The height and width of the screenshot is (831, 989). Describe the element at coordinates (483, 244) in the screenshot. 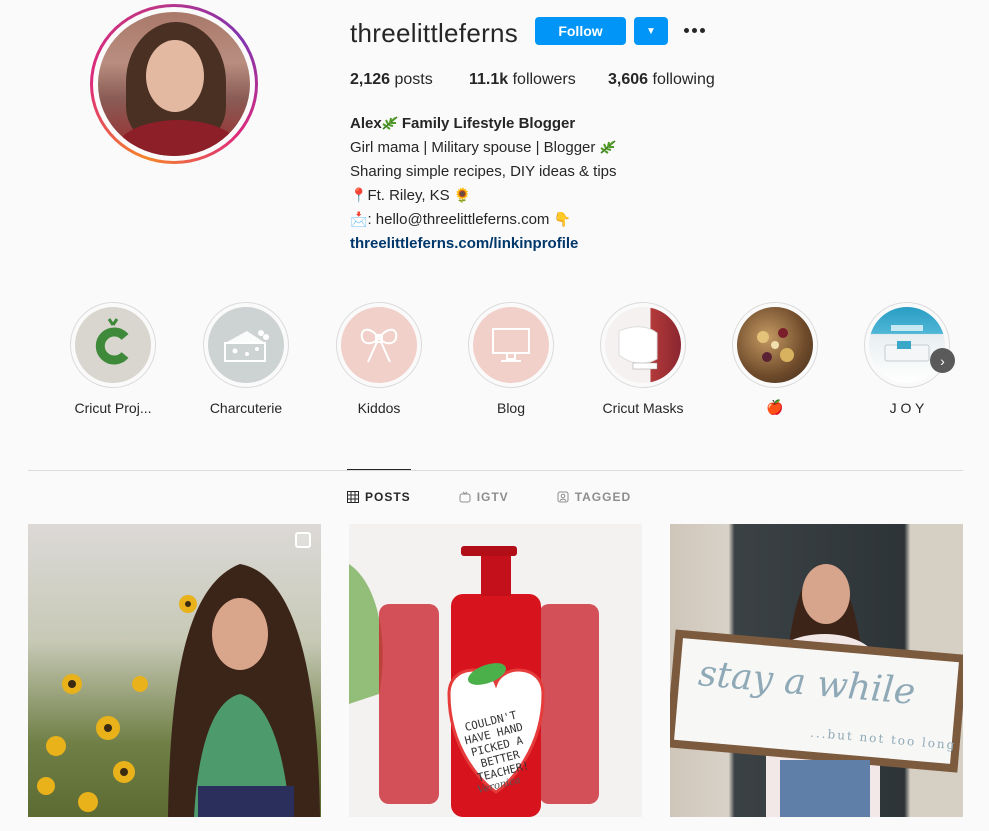

I see `bio-website-link: threelittleferns.com/linkinprofile` at that location.